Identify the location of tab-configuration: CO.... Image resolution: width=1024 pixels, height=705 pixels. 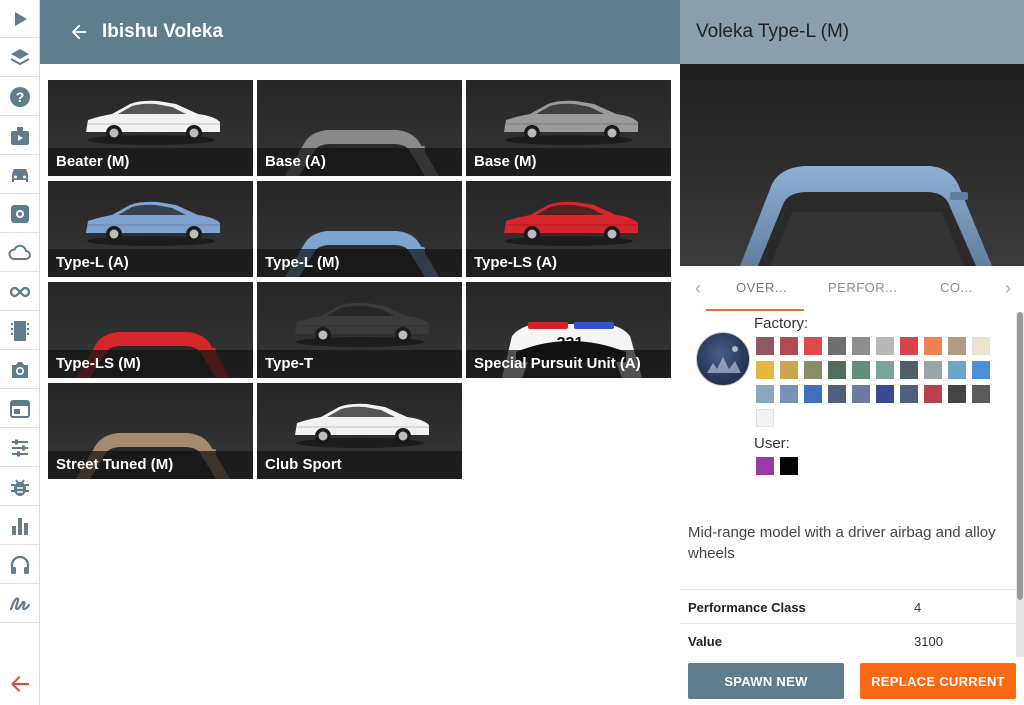
(956, 287).